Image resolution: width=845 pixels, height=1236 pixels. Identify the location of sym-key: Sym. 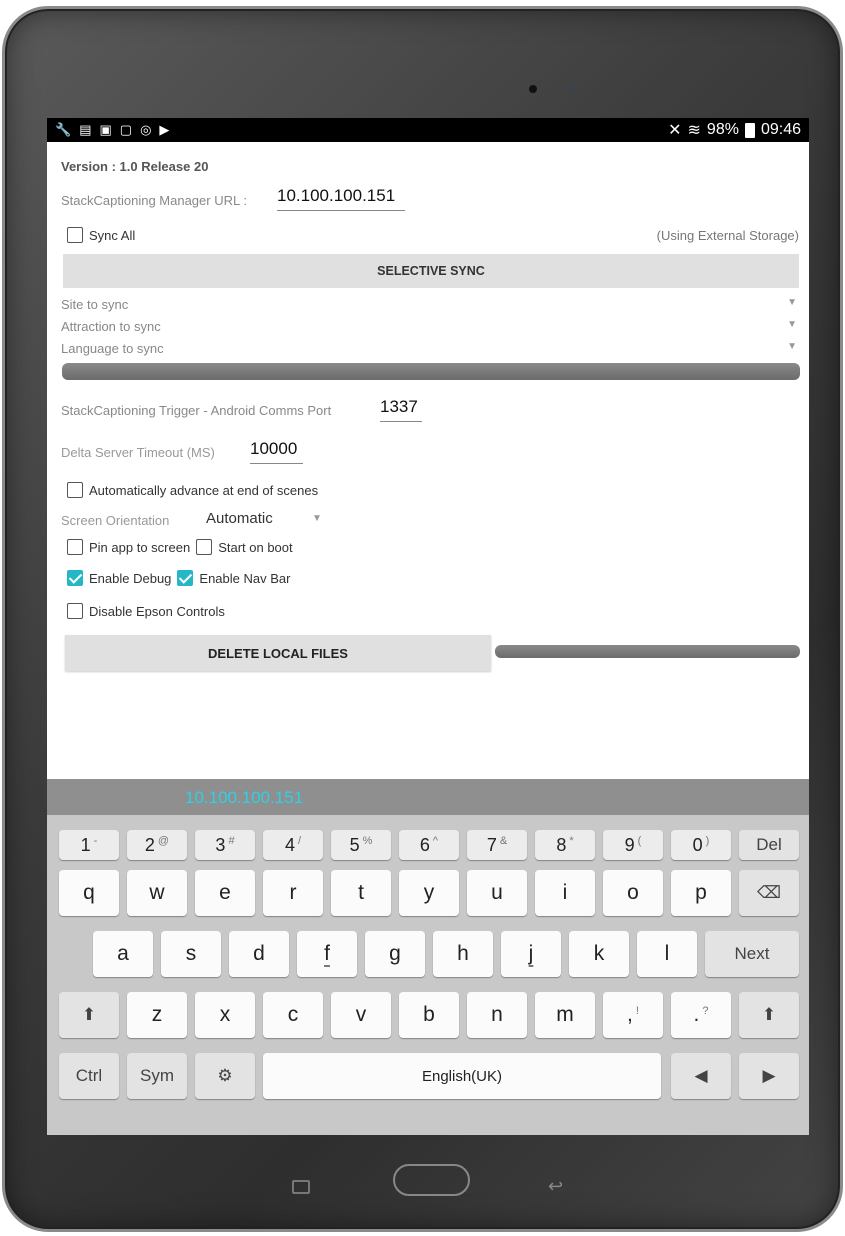
(157, 1076).